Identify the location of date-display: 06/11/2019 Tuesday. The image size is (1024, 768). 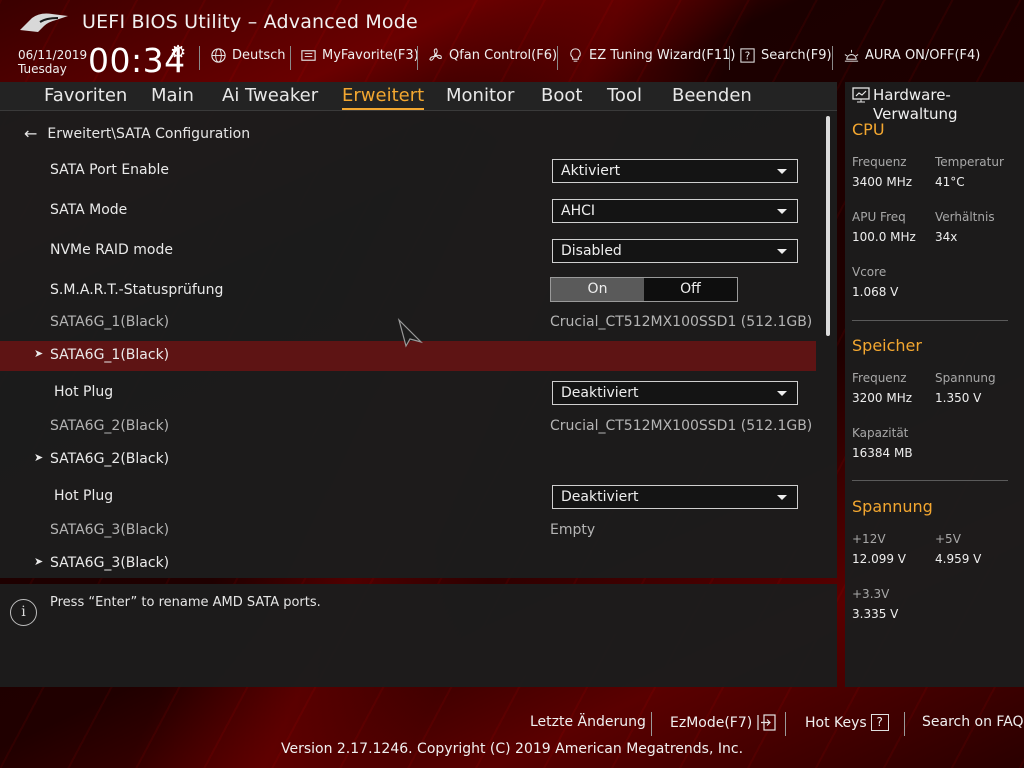
(52, 62).